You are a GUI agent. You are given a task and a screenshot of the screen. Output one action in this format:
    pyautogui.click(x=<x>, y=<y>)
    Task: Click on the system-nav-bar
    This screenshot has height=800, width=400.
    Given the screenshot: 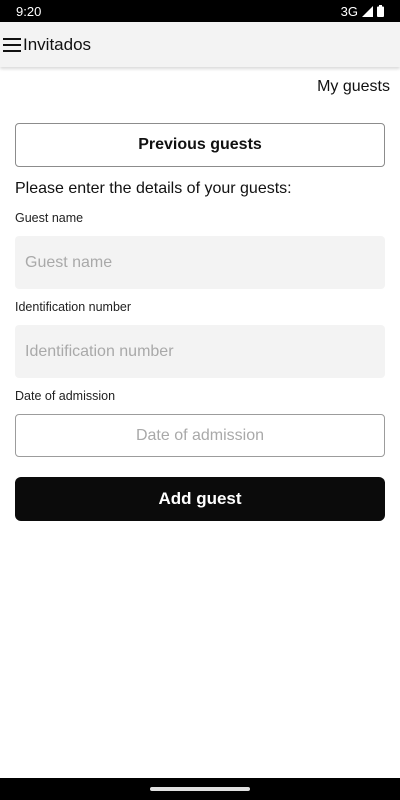 What is the action you would take?
    pyautogui.click(x=200, y=789)
    